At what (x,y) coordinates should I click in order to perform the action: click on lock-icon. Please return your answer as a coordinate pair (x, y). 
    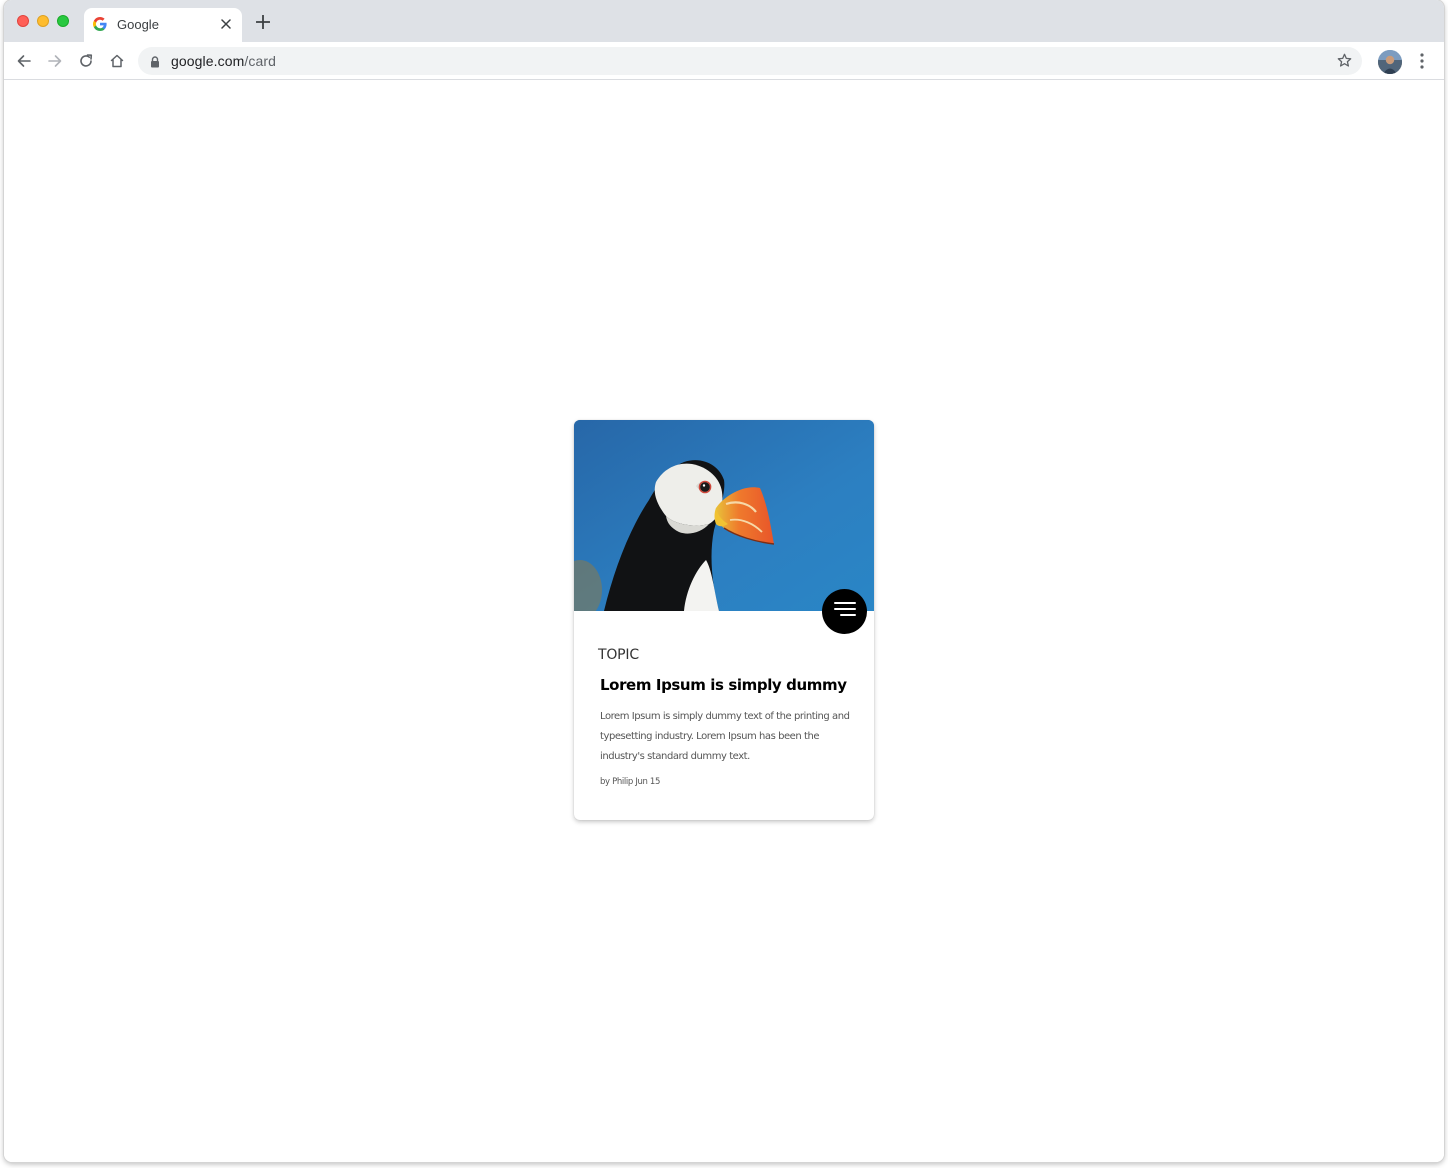
    Looking at the image, I should click on (155, 64).